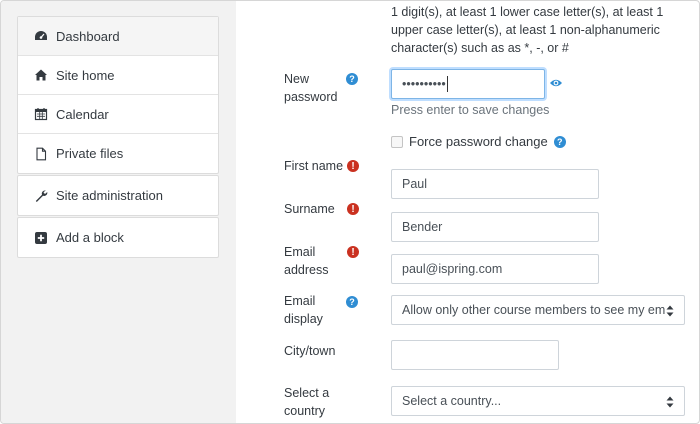  What do you see at coordinates (452, 269) in the screenshot?
I see `input-value: paul@ispring.com` at bounding box center [452, 269].